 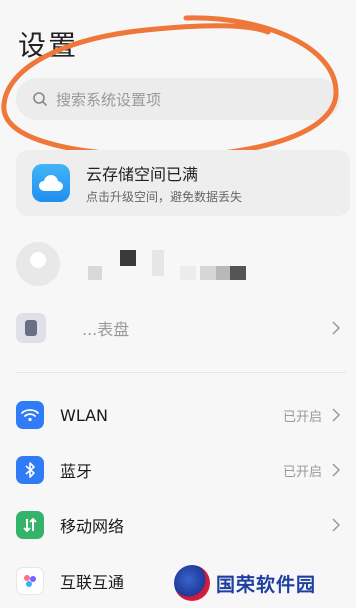 I want to click on wifi-icon, so click(x=30, y=415).